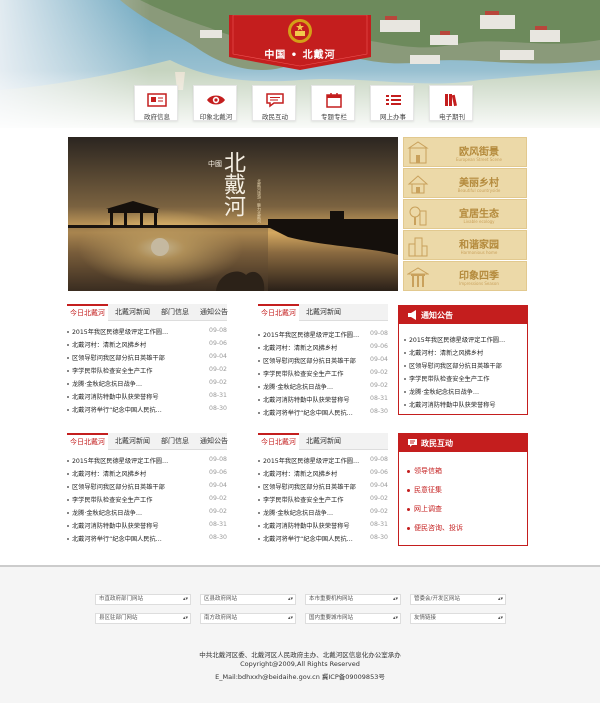 This screenshot has width=600, height=703. What do you see at coordinates (216, 117) in the screenshot?
I see `nav-label: 印象北戴河` at bounding box center [216, 117].